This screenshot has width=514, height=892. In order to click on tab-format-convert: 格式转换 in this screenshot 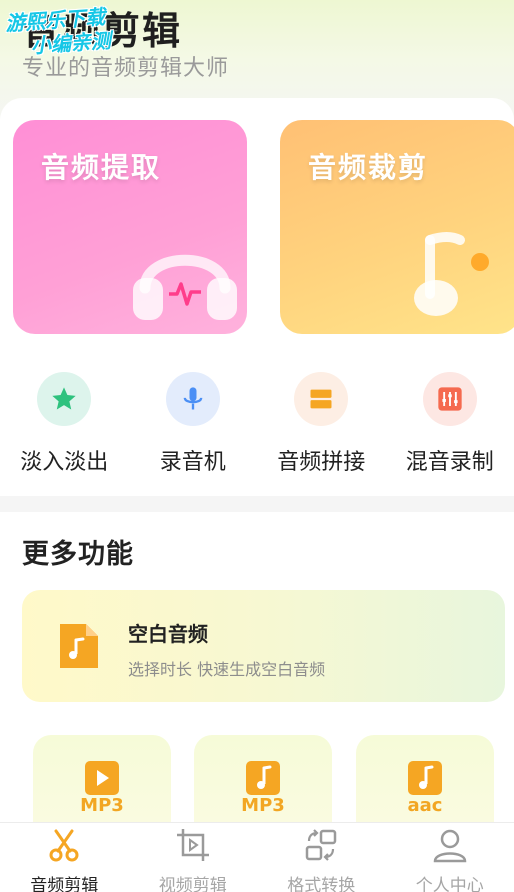, I will do `click(321, 857)`.